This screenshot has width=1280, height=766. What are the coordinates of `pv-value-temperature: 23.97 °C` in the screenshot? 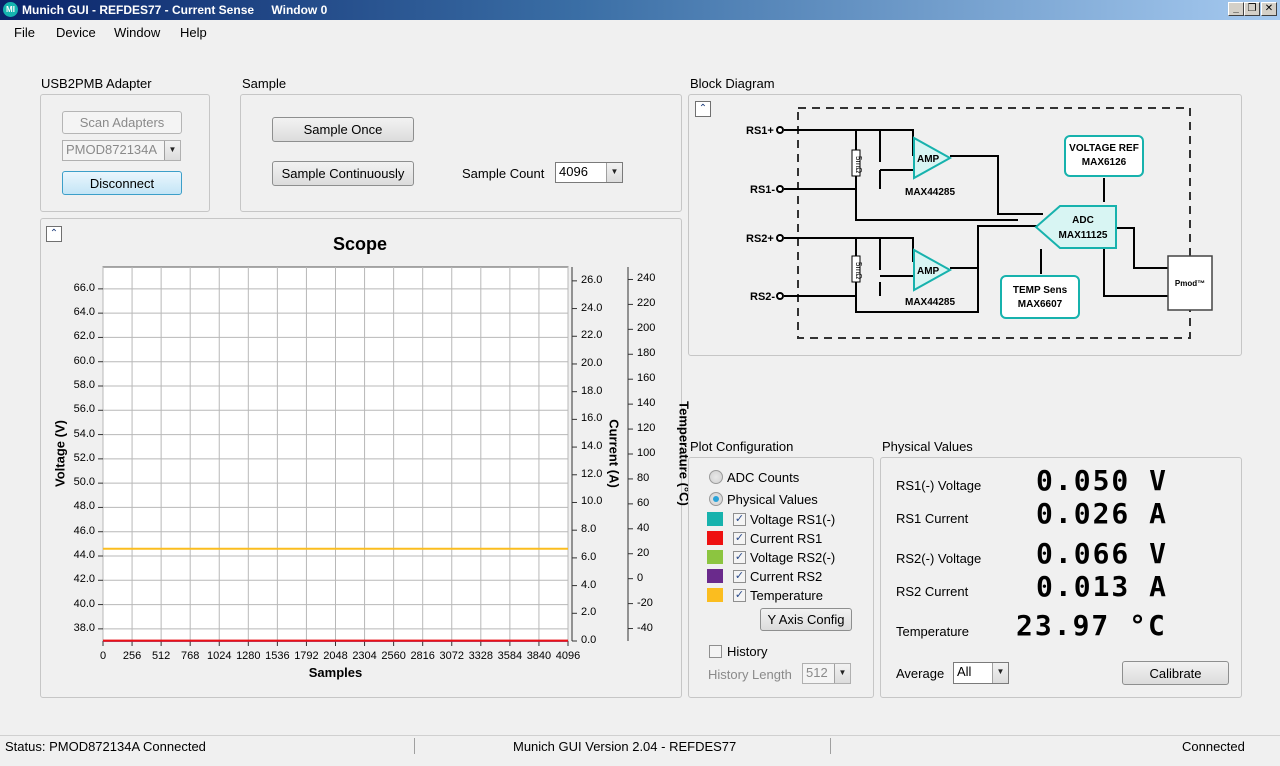 It's located at (1091, 625).